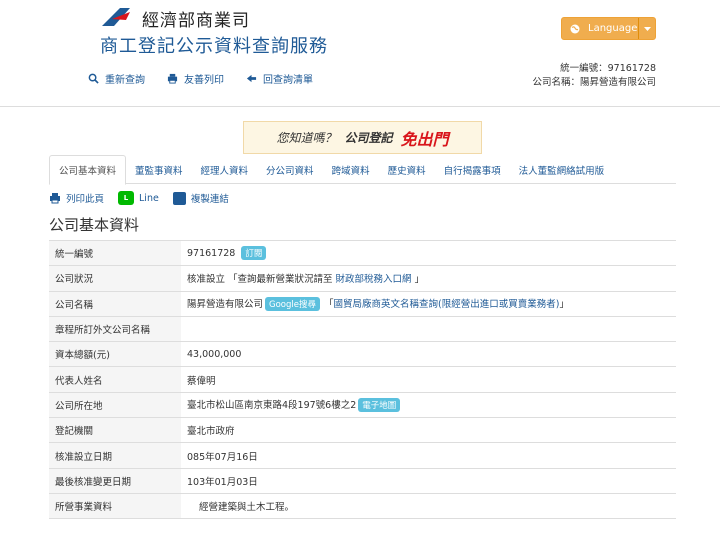  What do you see at coordinates (254, 253) in the screenshot?
I see `subscribe-button: 訂閱` at bounding box center [254, 253].